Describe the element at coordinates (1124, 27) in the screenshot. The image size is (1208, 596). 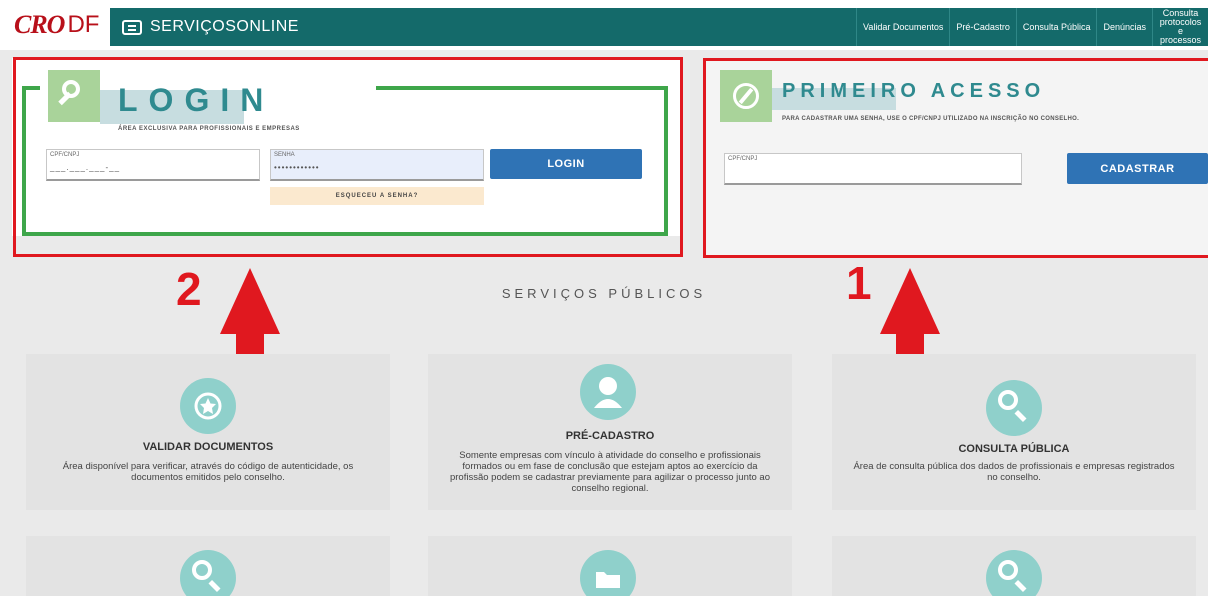
I see `nav-denuncias: Denúncias` at that location.